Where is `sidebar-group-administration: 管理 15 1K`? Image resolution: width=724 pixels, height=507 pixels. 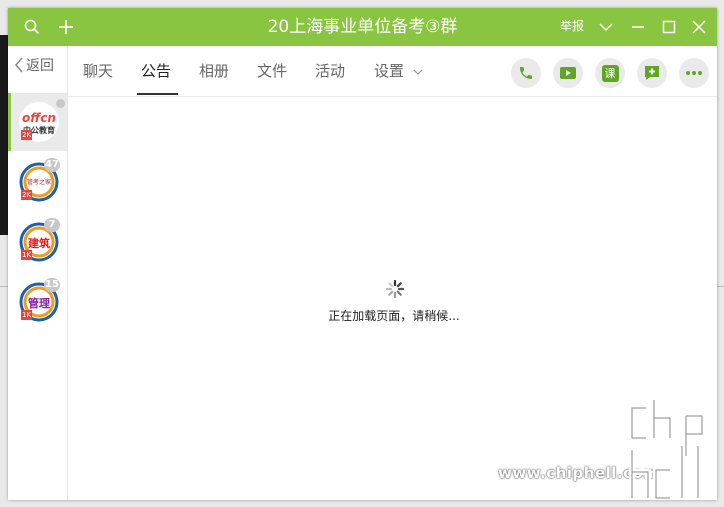 sidebar-group-administration: 管理 15 1K is located at coordinates (37, 302).